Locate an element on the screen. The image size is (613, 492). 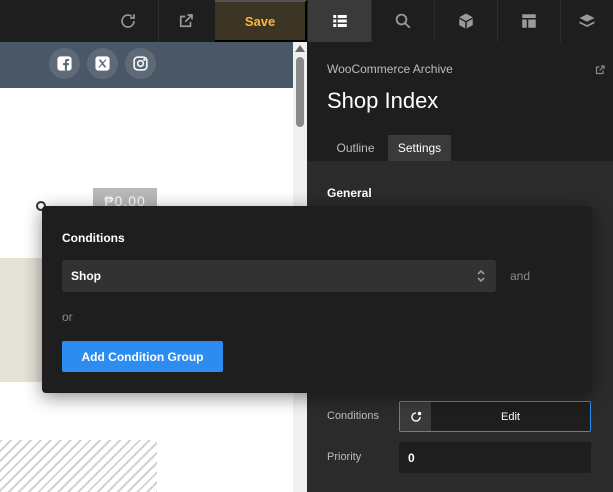
popover-title: Conditions is located at coordinates (93, 238).